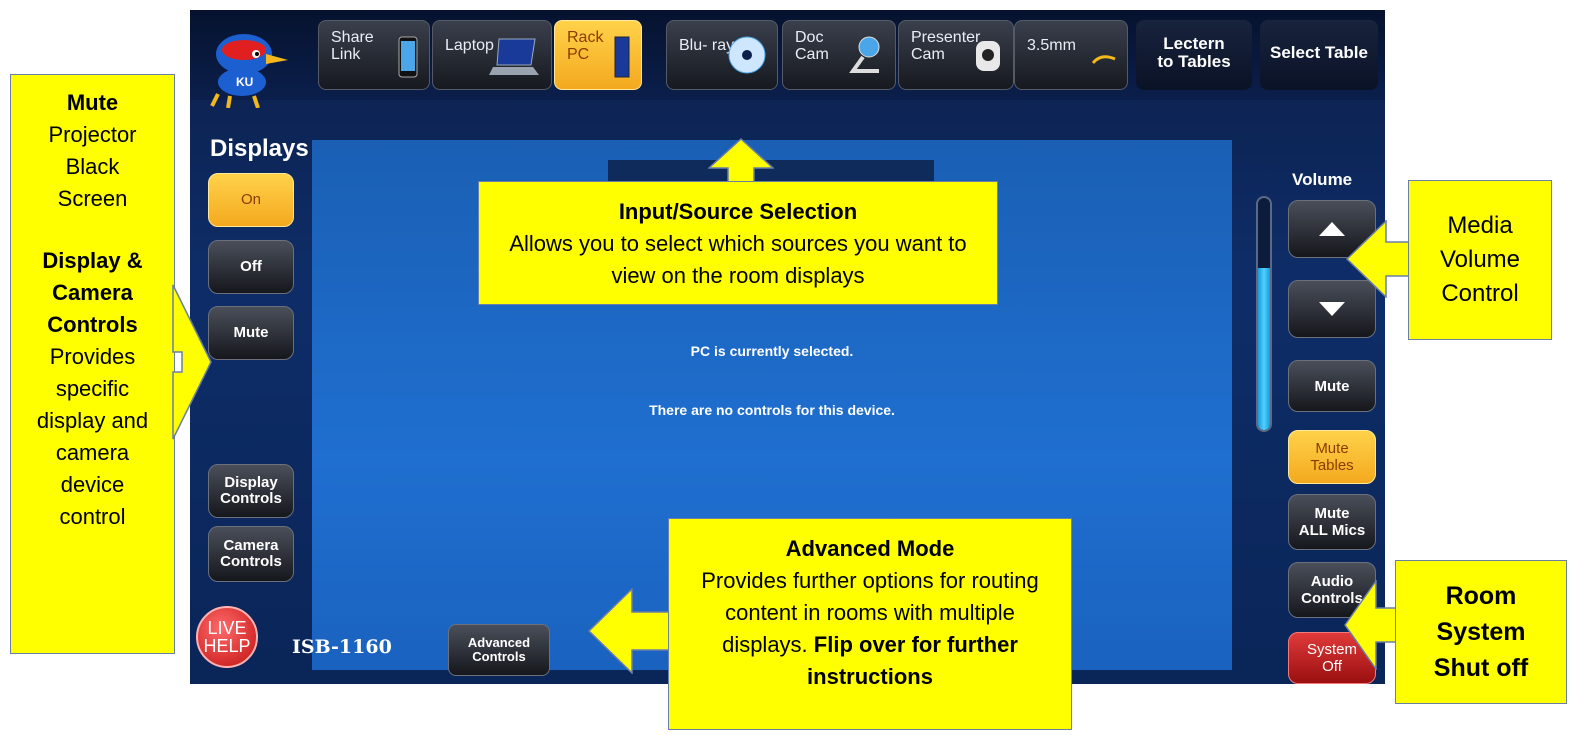  What do you see at coordinates (251, 200) in the screenshot?
I see `display-on-button: On` at bounding box center [251, 200].